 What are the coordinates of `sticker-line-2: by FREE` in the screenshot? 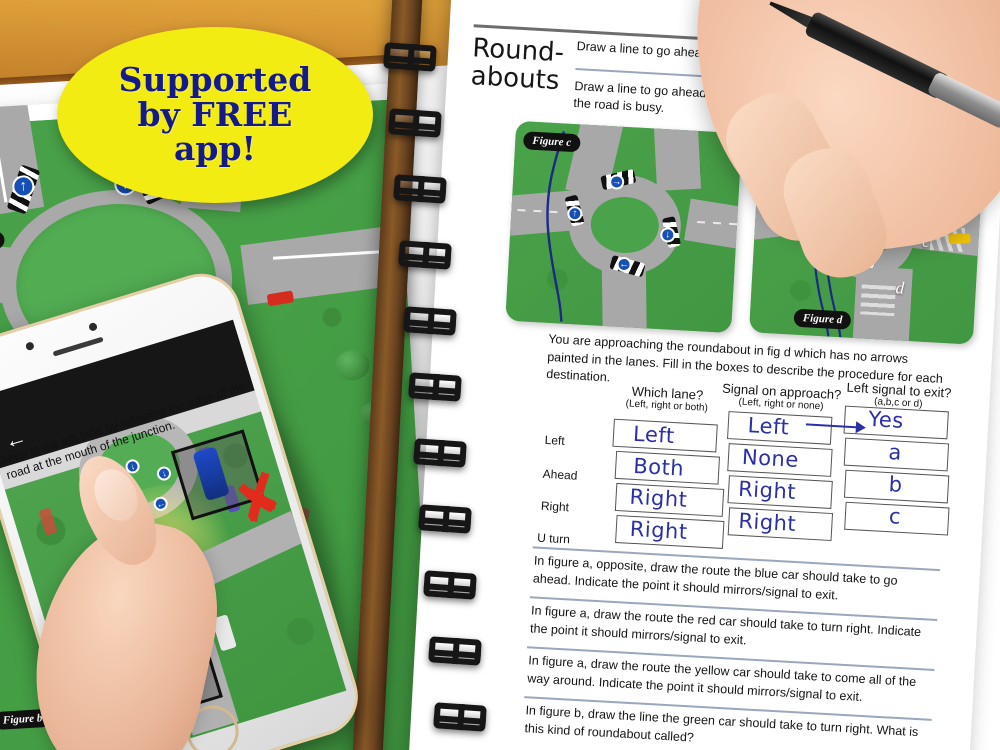 It's located at (215, 114).